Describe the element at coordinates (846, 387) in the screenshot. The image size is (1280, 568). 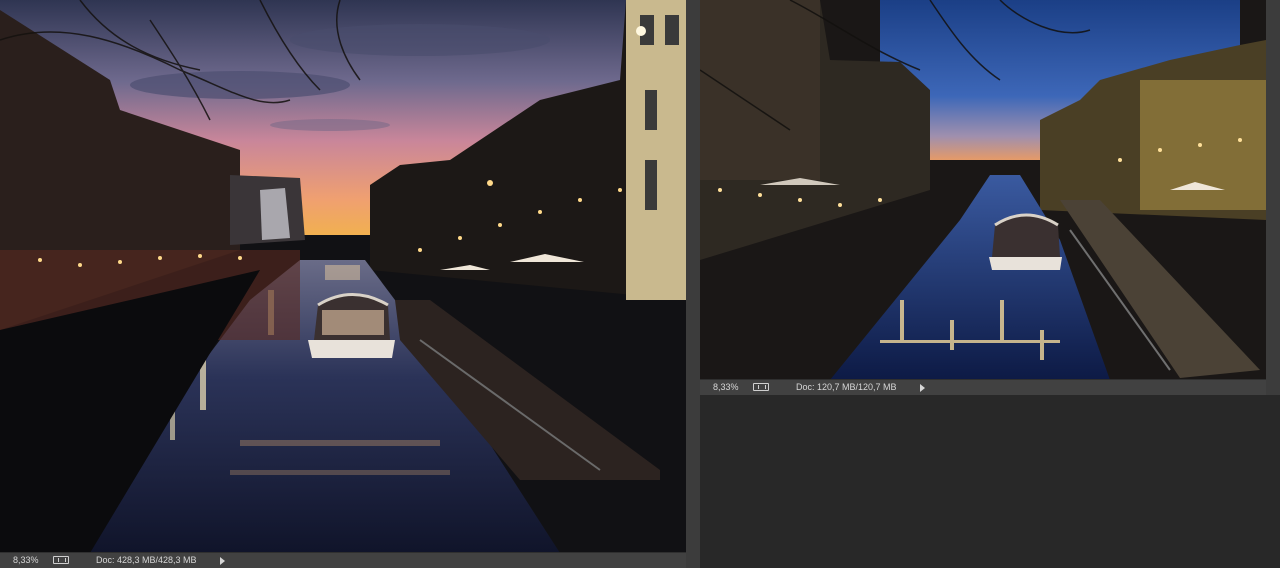
I see `document-size-info: Doc: 120,7 MB/120,7 MB` at that location.